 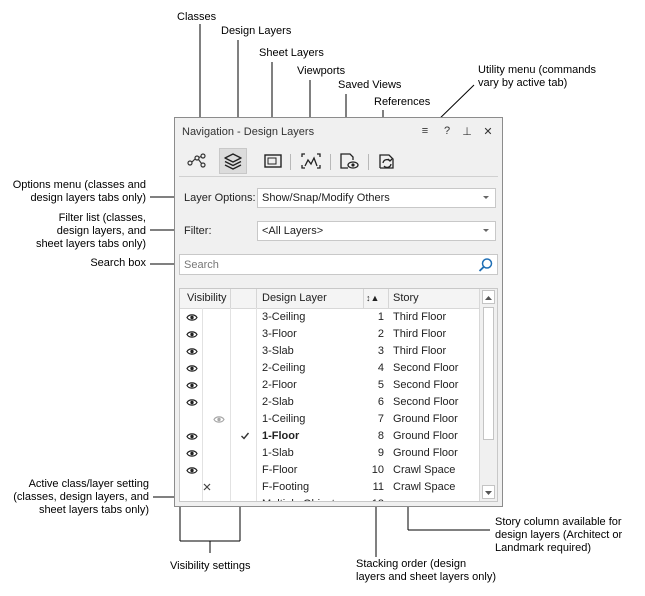 I want to click on saved-views-annotation: Saved Views, so click(x=370, y=85).